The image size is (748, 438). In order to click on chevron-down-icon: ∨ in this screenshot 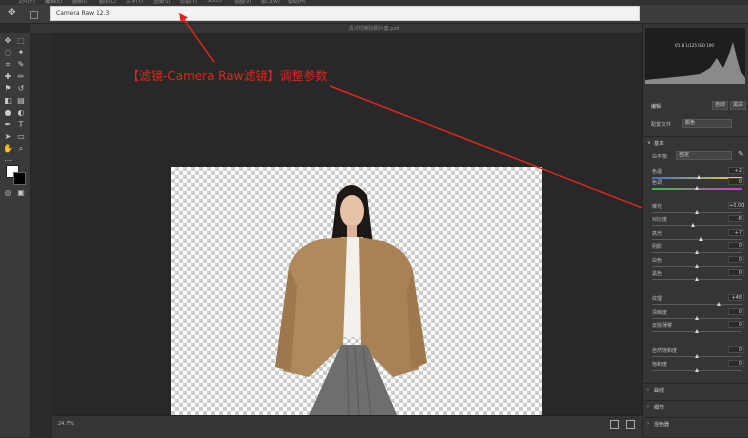, I will do `click(649, 143)`.